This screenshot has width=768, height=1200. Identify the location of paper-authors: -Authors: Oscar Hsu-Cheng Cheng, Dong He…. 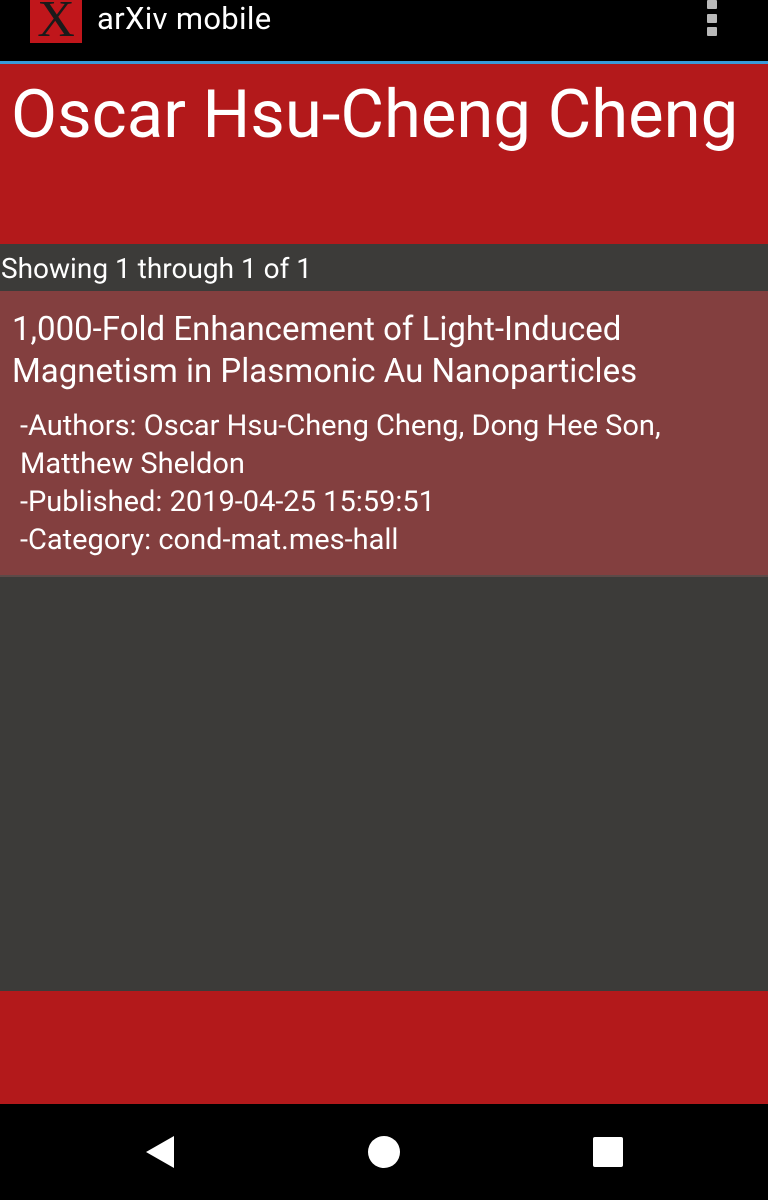
(340, 445).